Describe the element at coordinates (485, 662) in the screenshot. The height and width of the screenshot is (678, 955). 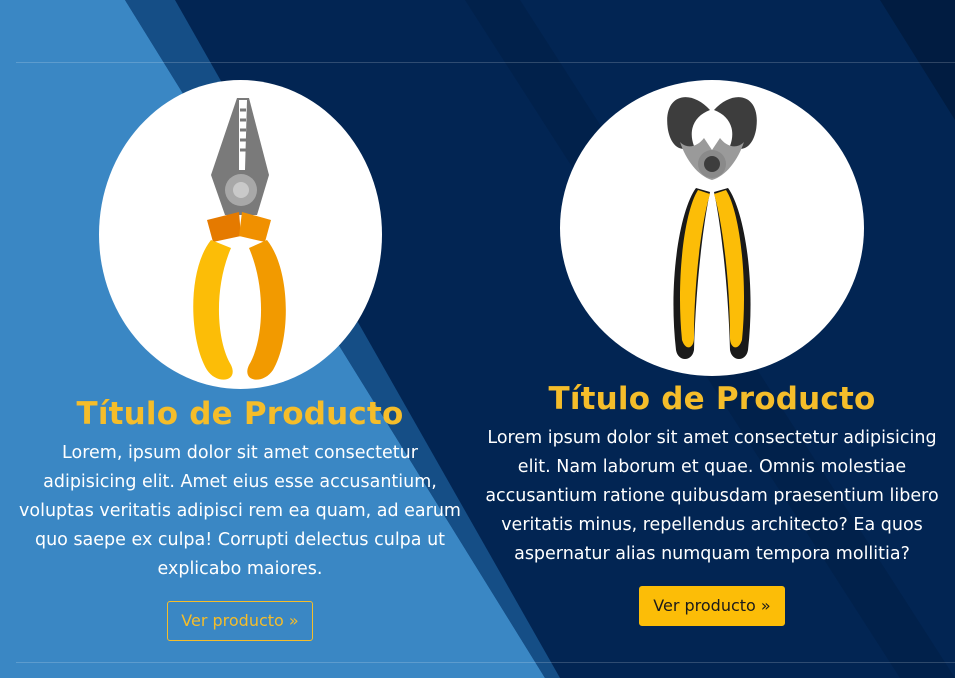
I see `bottom-divider` at that location.